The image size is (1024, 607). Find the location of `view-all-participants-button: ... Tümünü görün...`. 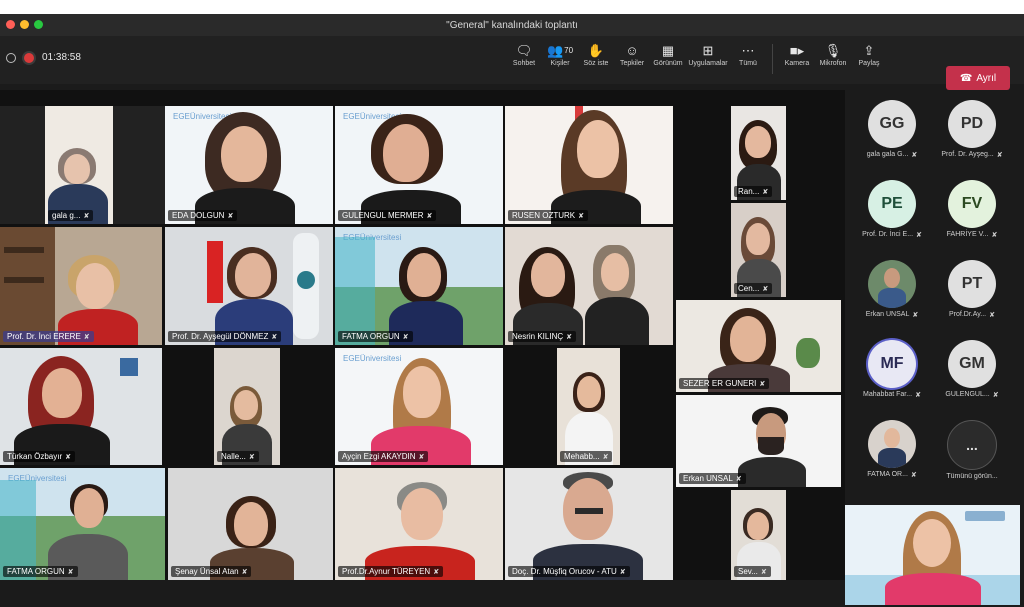

view-all-participants-button: ... Tümünü görün... is located at coordinates (972, 450).